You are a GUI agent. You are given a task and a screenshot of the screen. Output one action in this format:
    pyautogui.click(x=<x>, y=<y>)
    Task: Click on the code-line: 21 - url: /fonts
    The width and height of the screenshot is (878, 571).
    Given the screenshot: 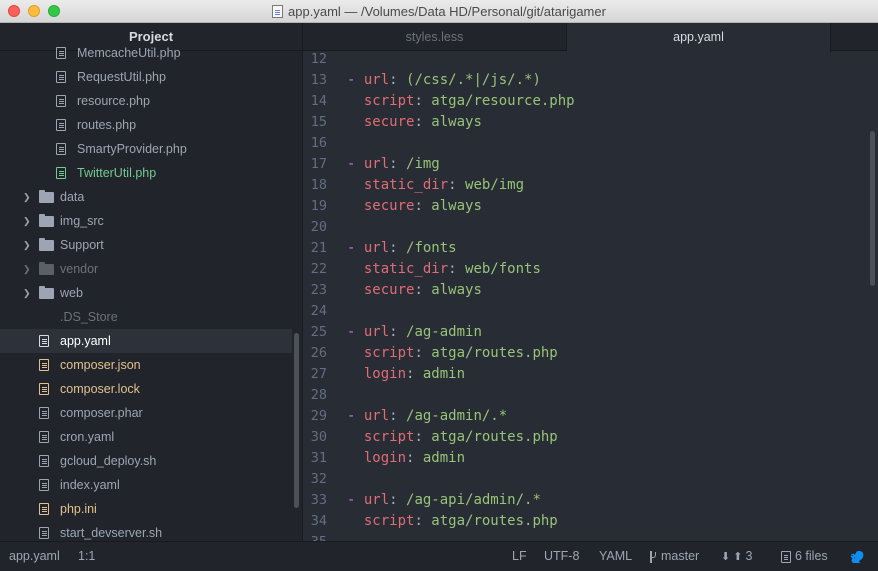 What is the action you would take?
    pyautogui.click(x=590, y=248)
    